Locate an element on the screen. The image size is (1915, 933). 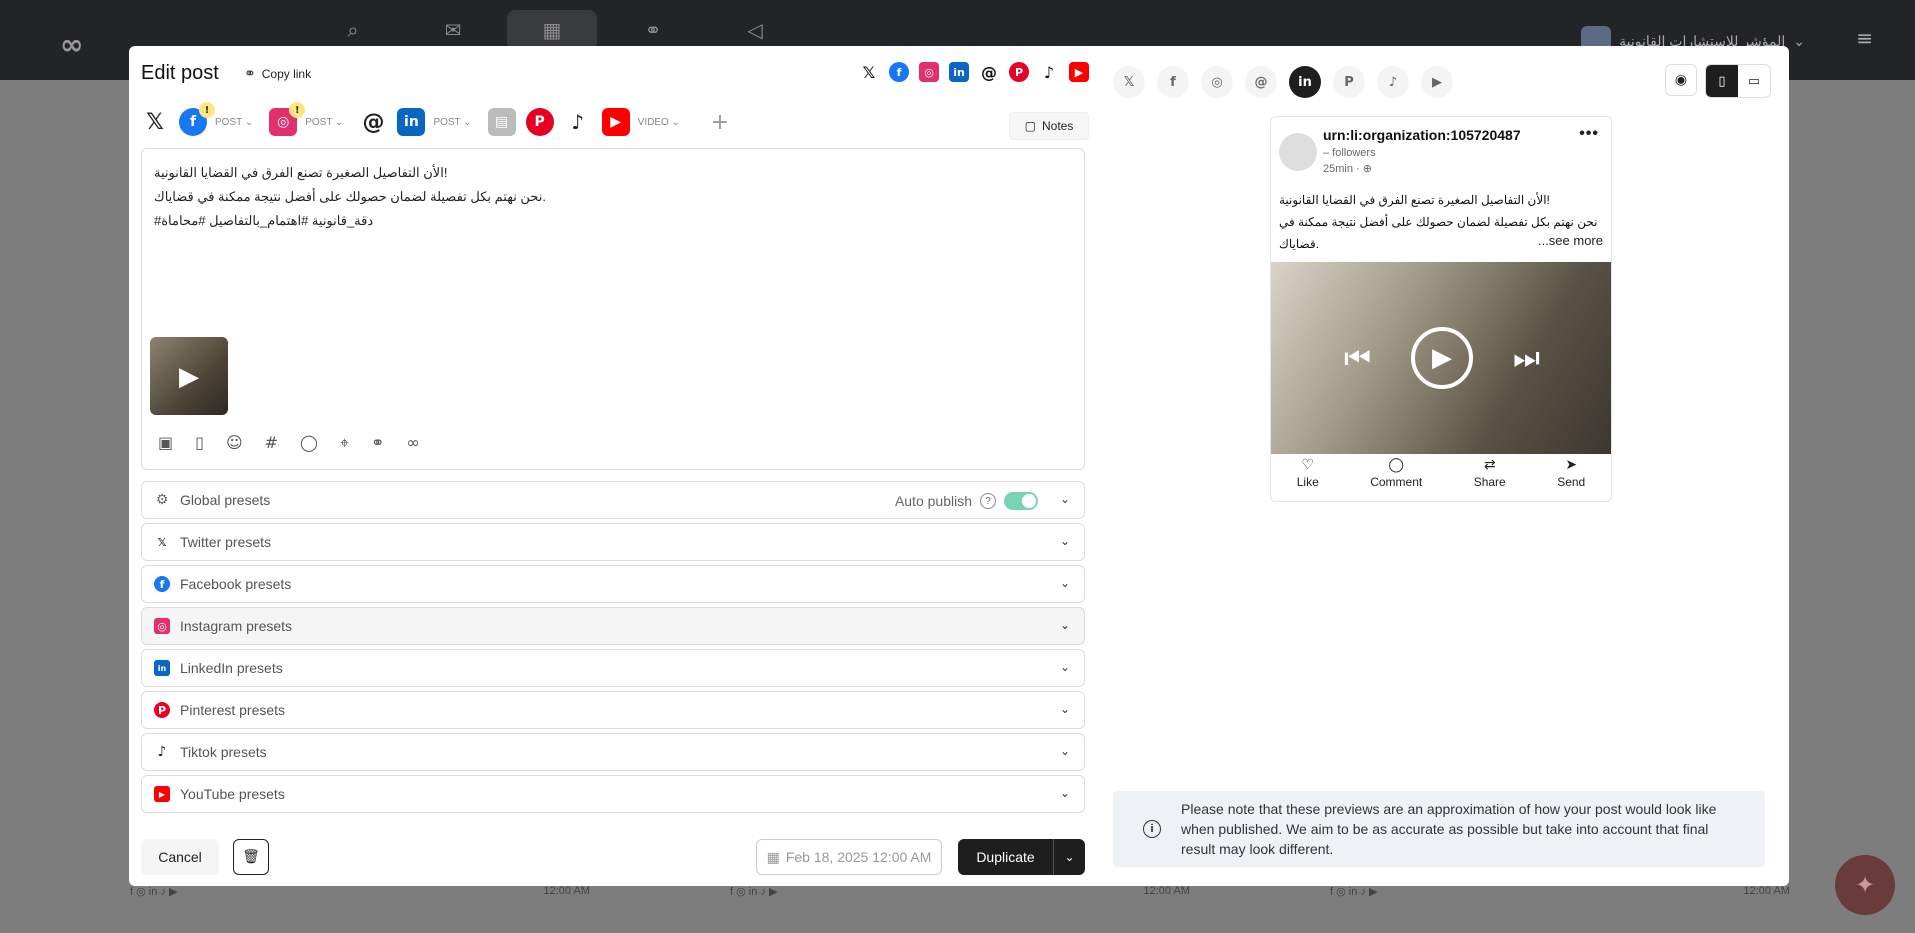
preview-video: ⏮ ▶ ⏭ is located at coordinates (1441, 358).